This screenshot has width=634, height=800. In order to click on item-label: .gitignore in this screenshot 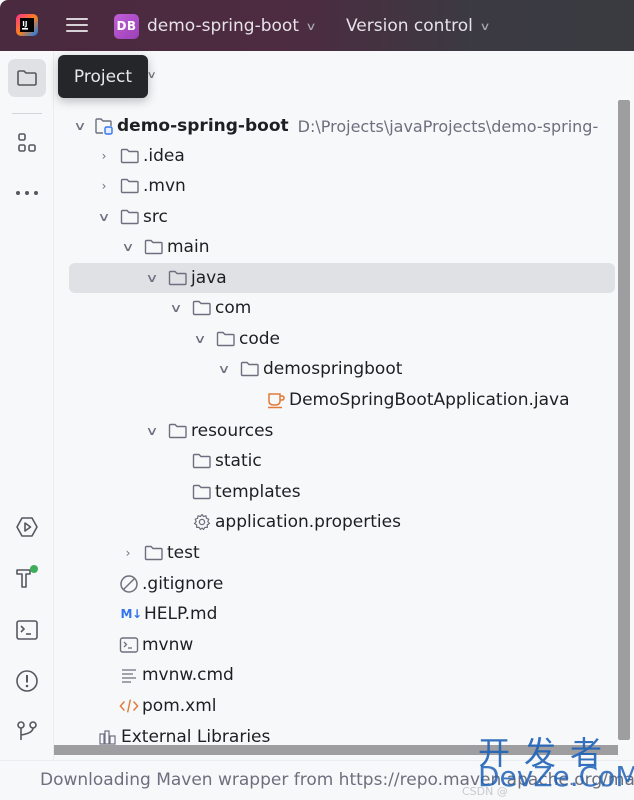, I will do `click(183, 584)`.